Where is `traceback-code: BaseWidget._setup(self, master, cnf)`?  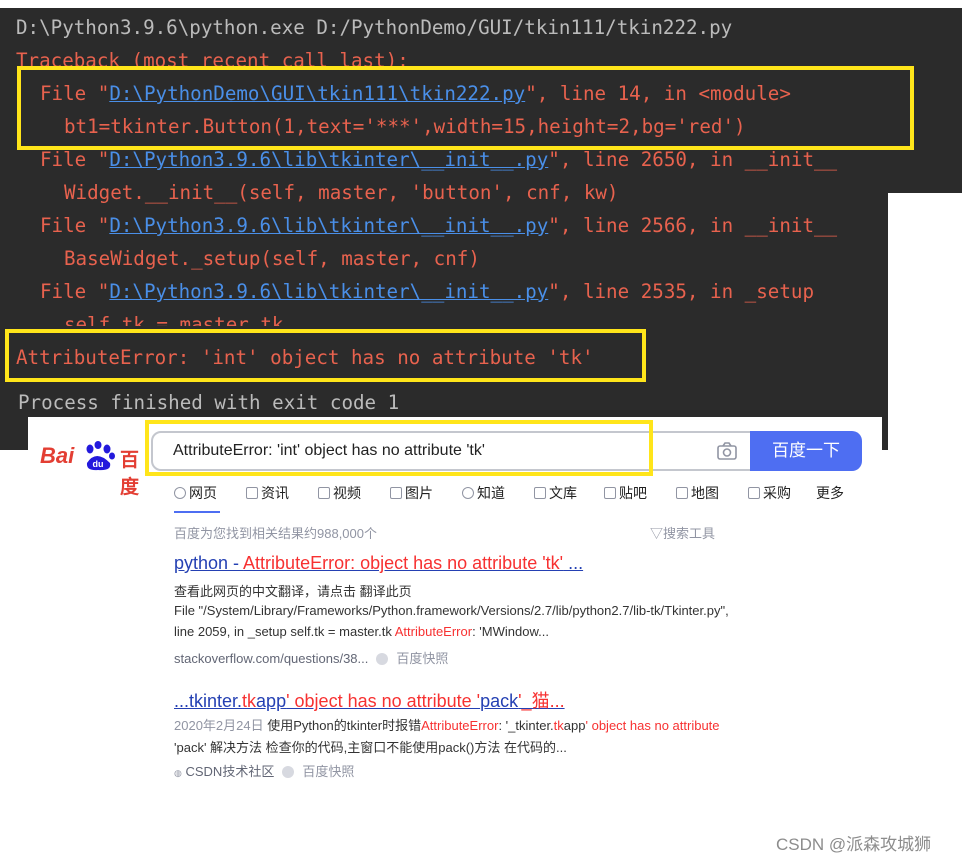
traceback-code: BaseWidget._setup(self, master, cnf) is located at coordinates (272, 258).